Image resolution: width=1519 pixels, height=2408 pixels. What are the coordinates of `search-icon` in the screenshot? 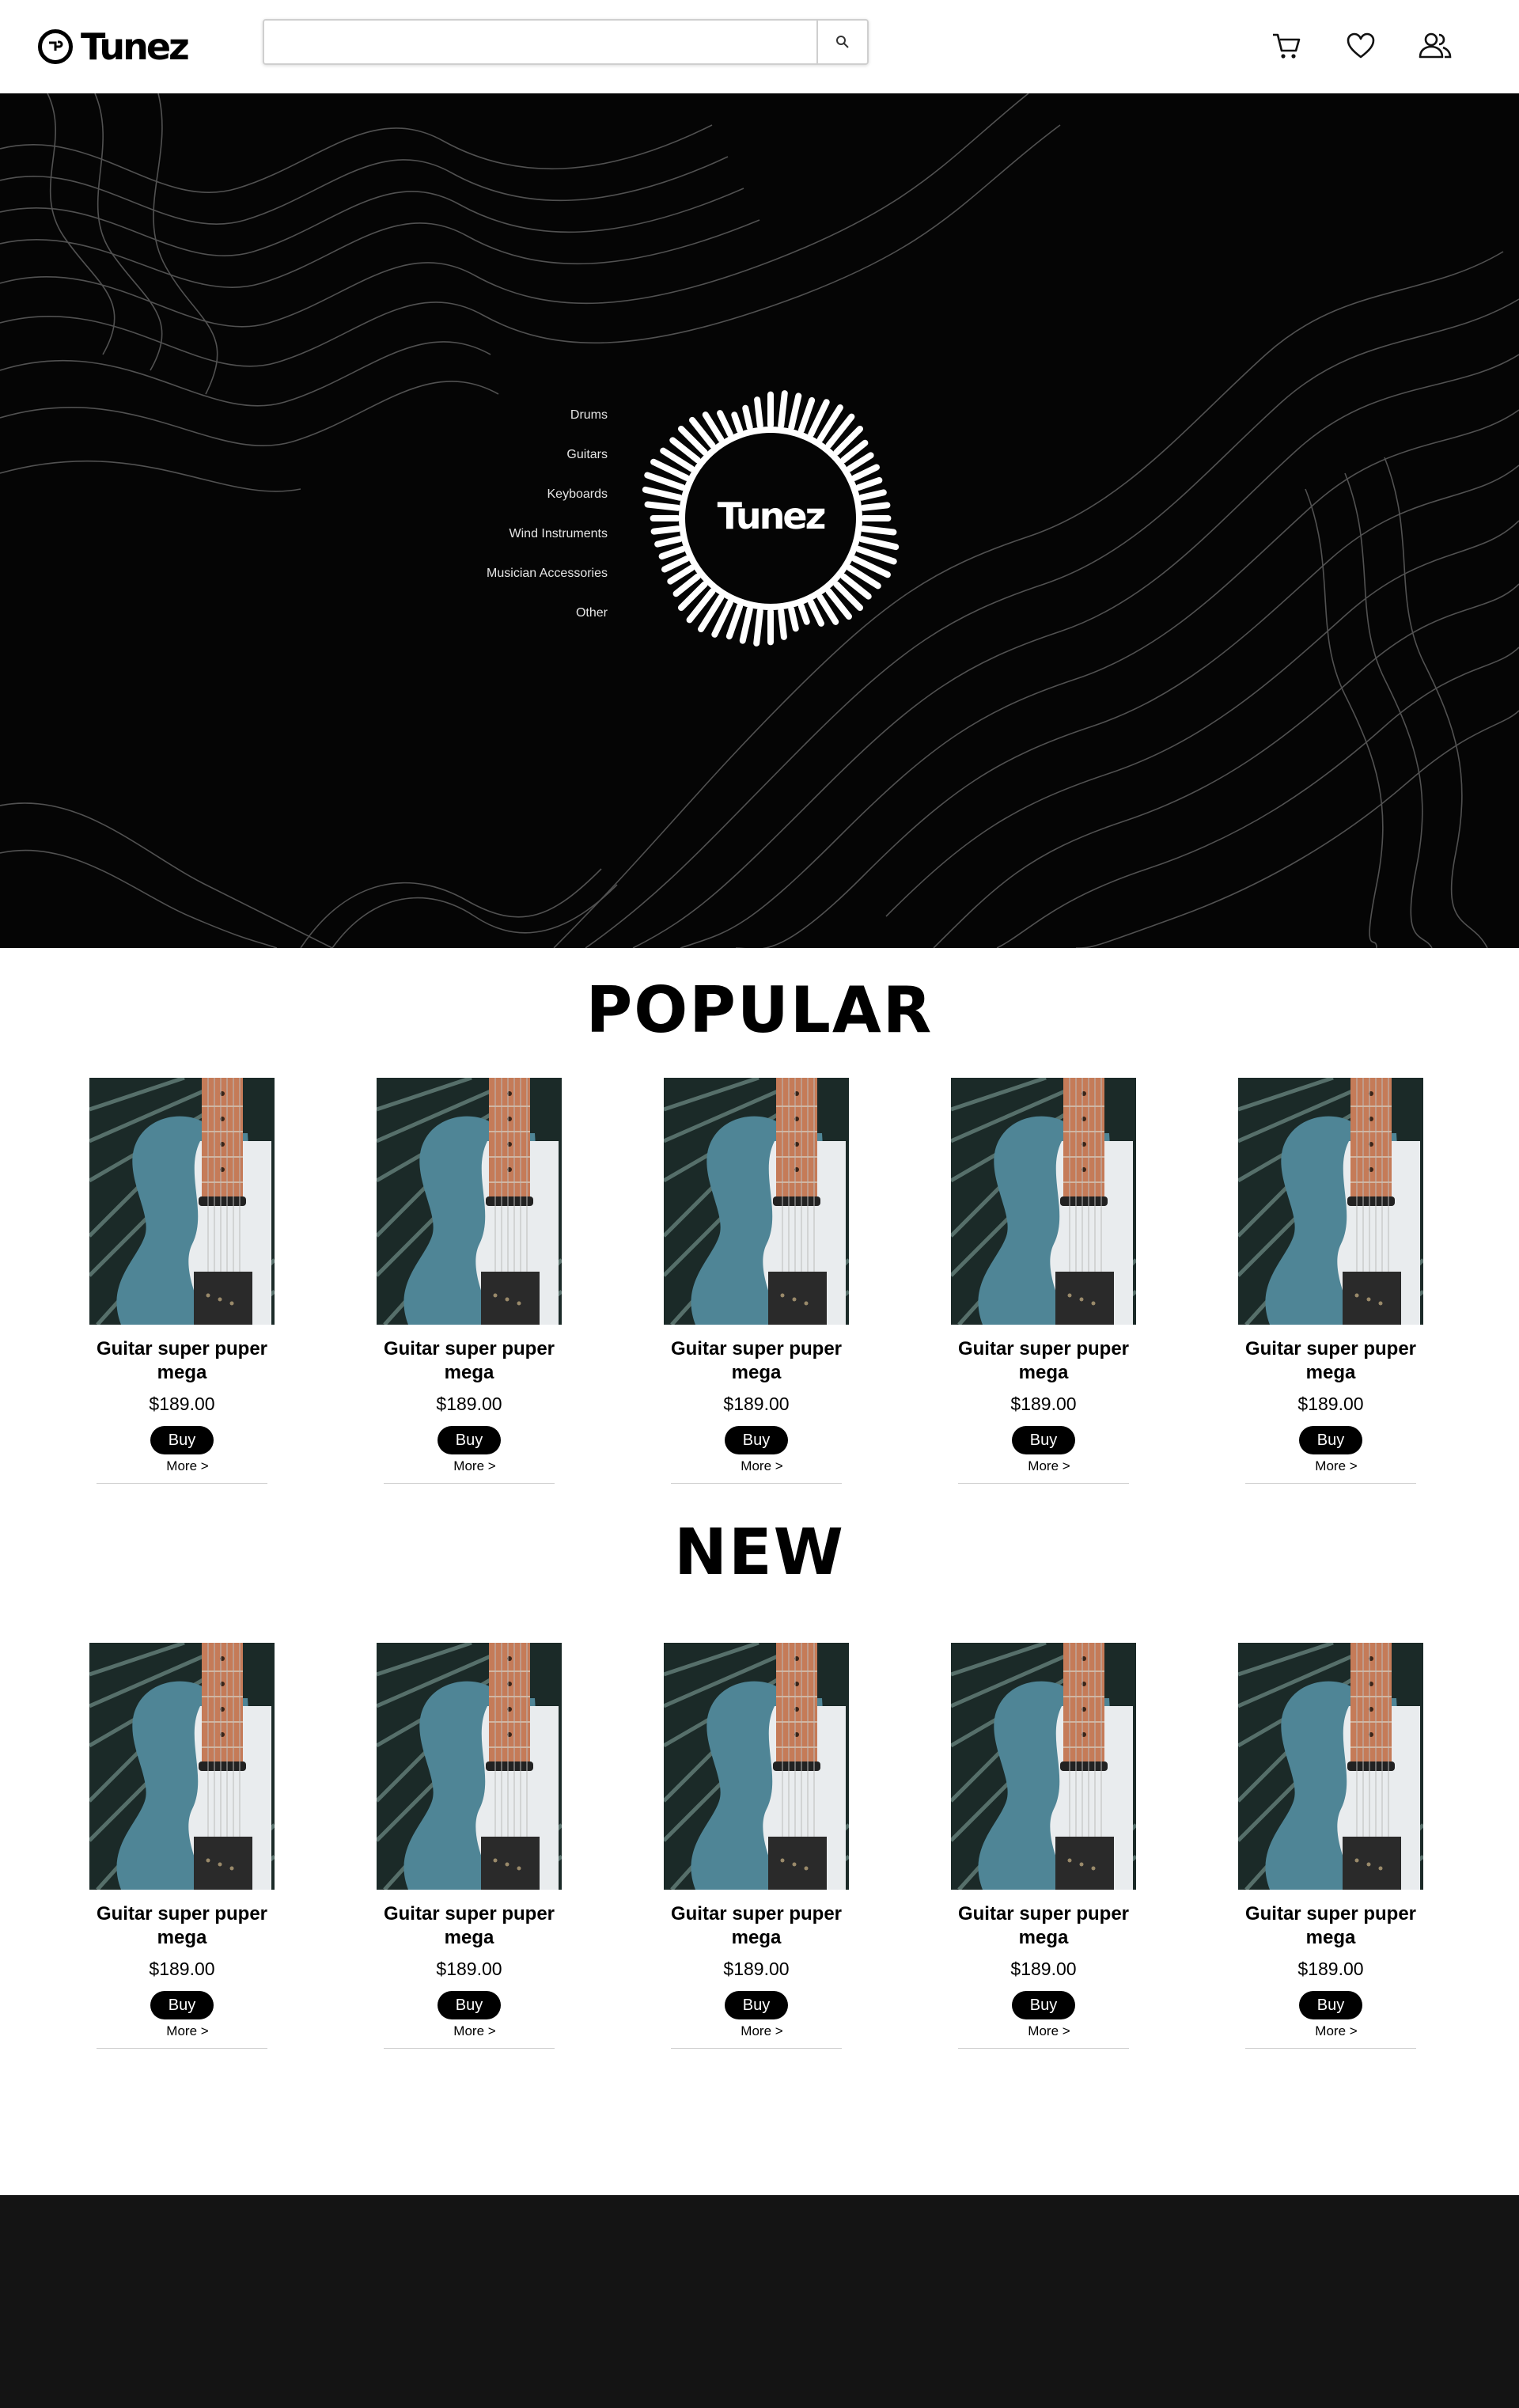 It's located at (842, 42).